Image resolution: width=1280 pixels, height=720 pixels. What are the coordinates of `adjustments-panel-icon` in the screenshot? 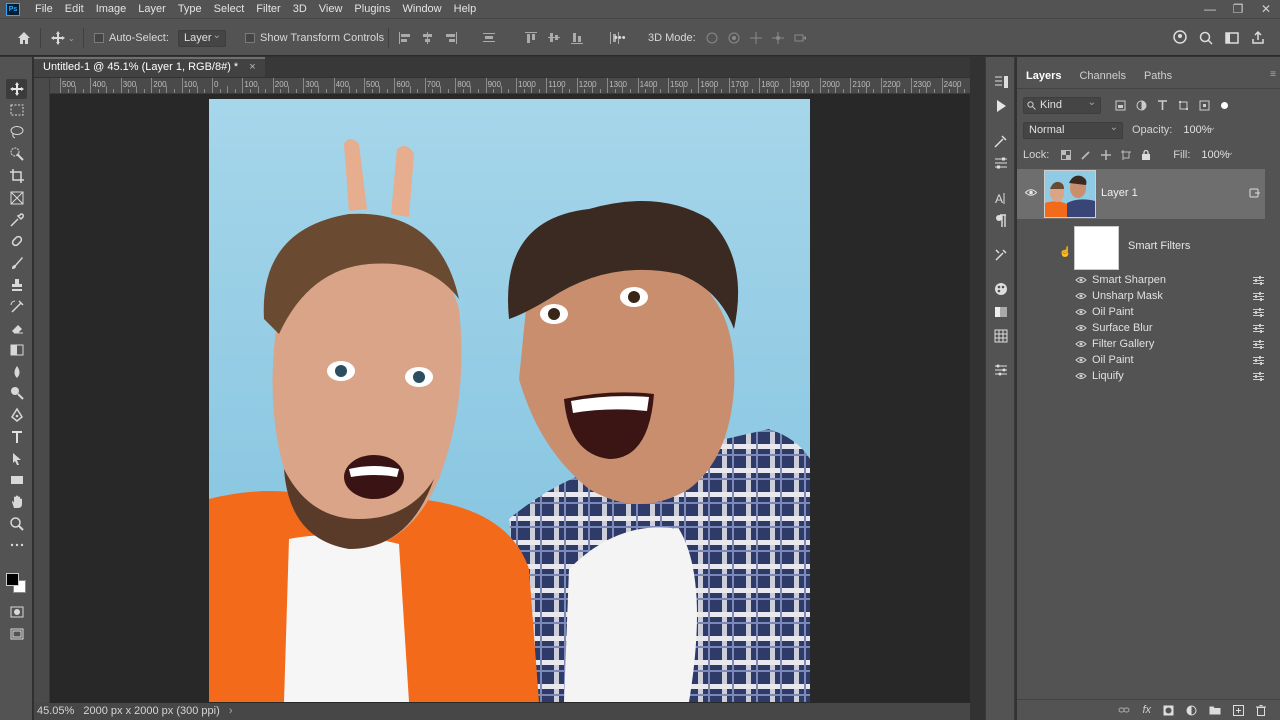 It's located at (1001, 163).